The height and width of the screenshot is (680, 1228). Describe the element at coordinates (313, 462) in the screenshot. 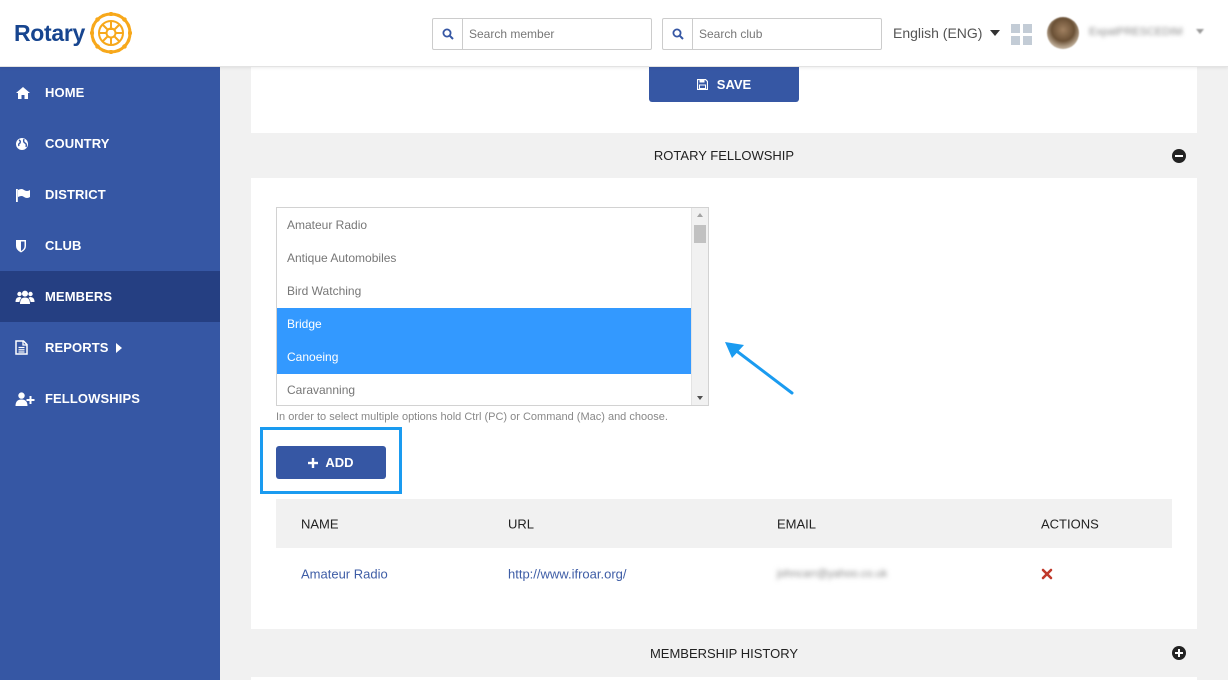

I see `plus-icon` at that location.